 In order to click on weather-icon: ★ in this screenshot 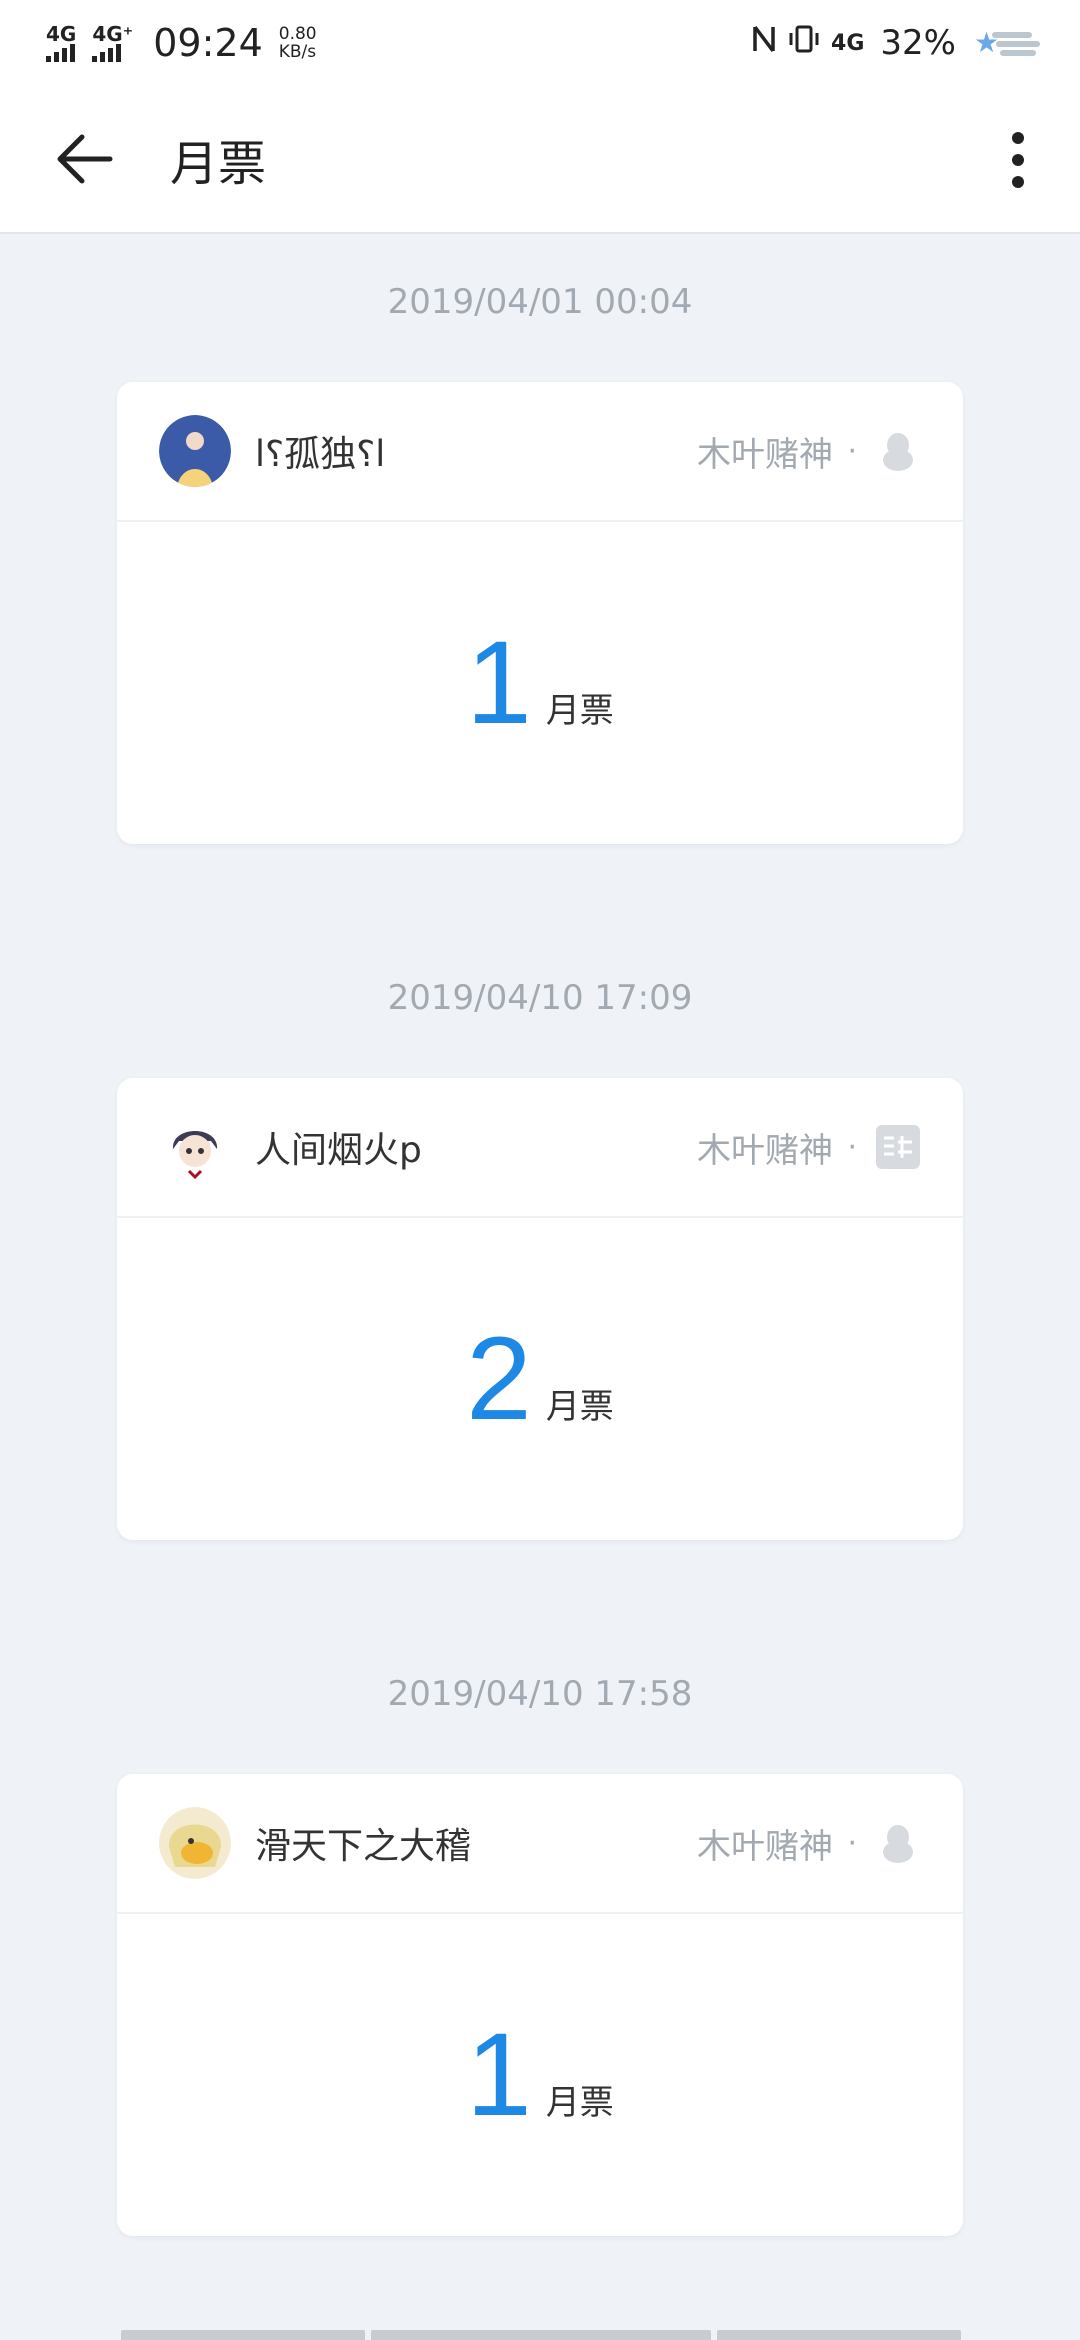, I will do `click(1007, 43)`.